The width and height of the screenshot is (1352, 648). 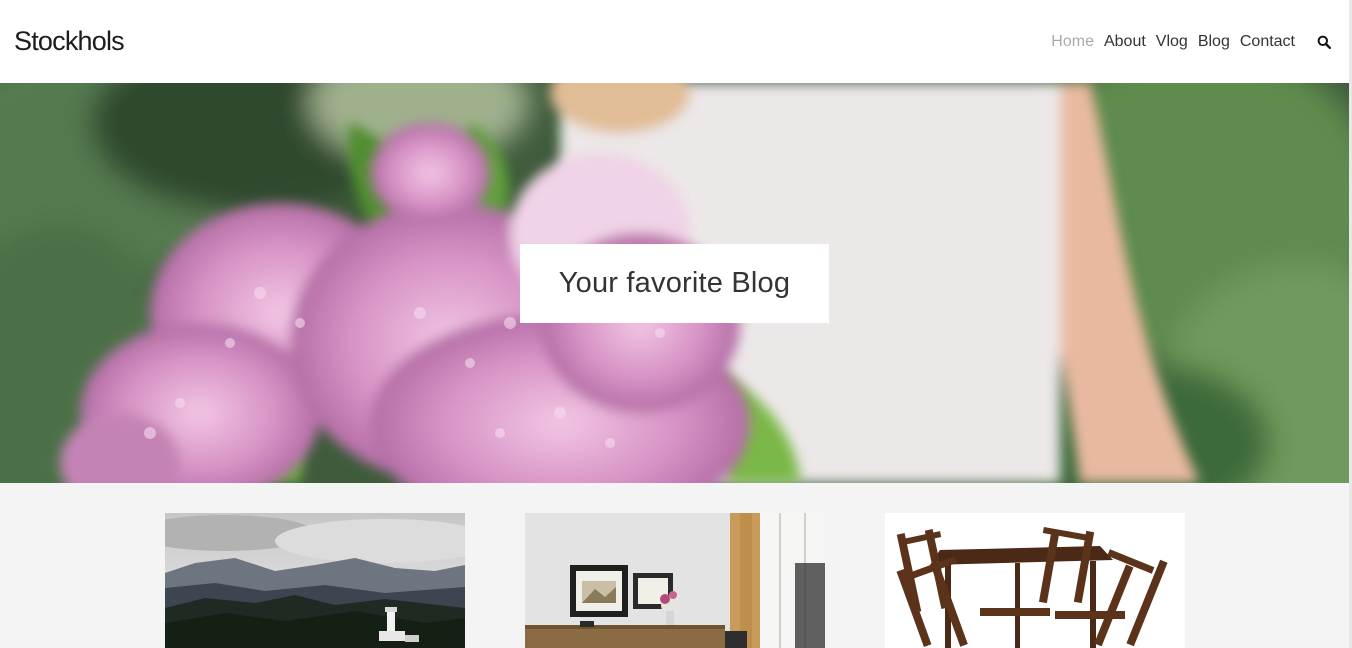 I want to click on post-image-home-office, so click(x=675, y=580).